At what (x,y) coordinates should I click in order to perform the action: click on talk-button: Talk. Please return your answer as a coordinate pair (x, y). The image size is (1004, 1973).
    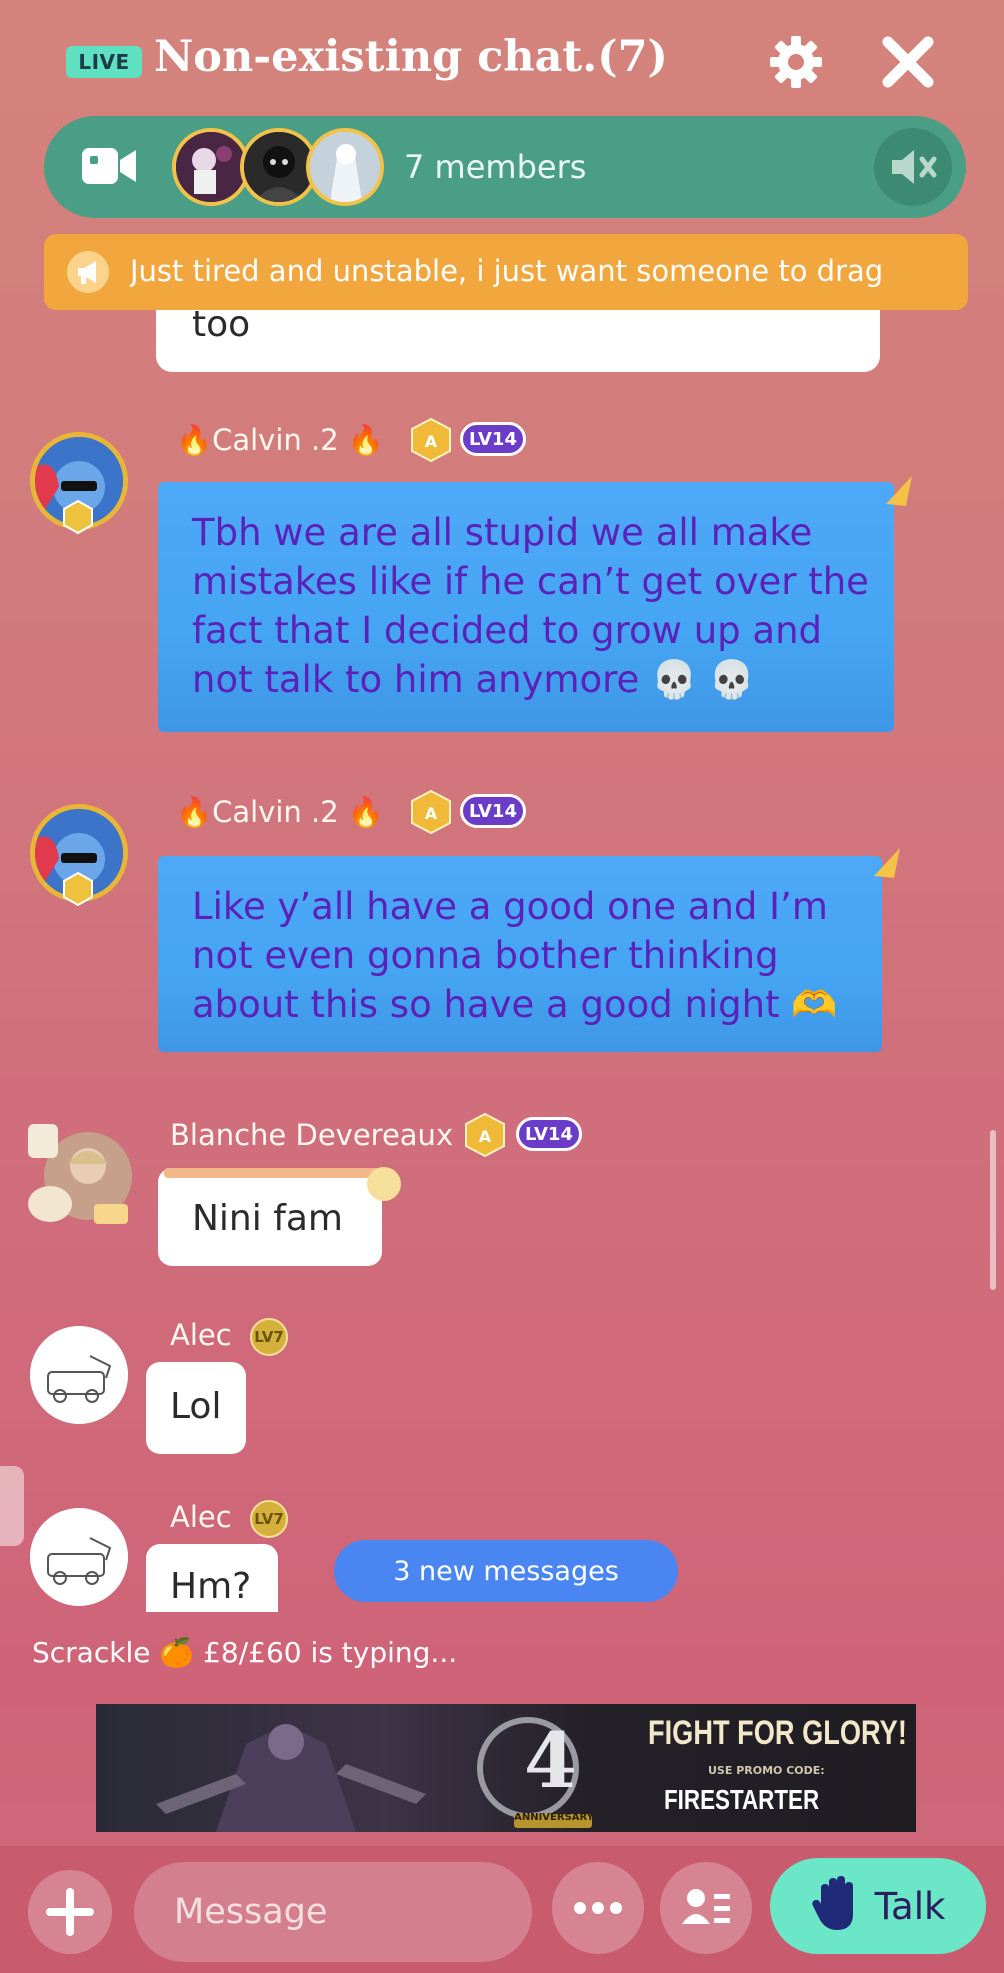
    Looking at the image, I should click on (878, 1906).